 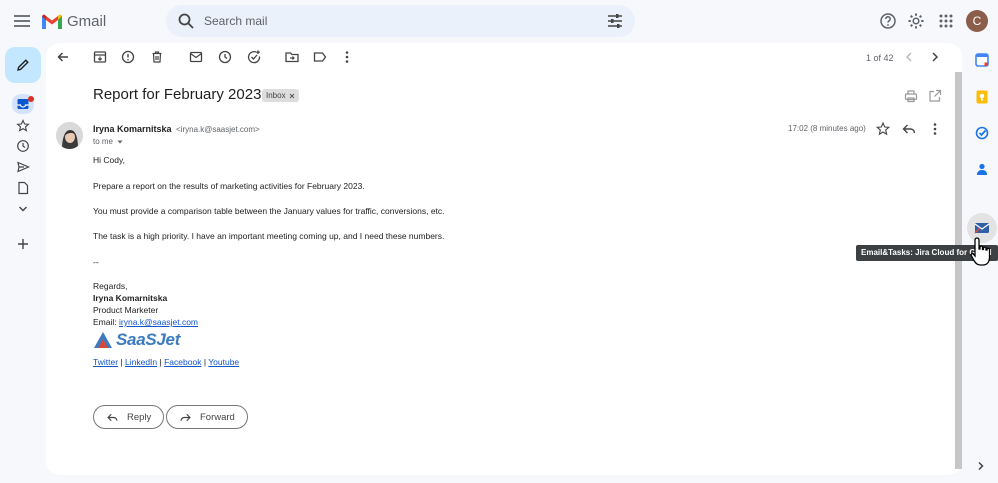 I want to click on signature-regards: Regards,, so click(x=110, y=286).